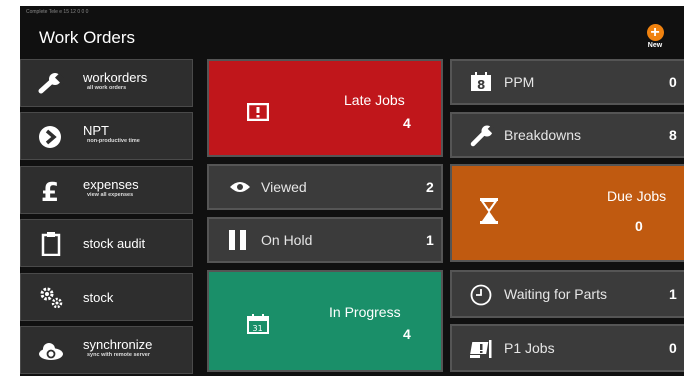 The width and height of the screenshot is (692, 376). Describe the element at coordinates (529, 348) in the screenshot. I see `tile-label: P1 Jobs` at that location.